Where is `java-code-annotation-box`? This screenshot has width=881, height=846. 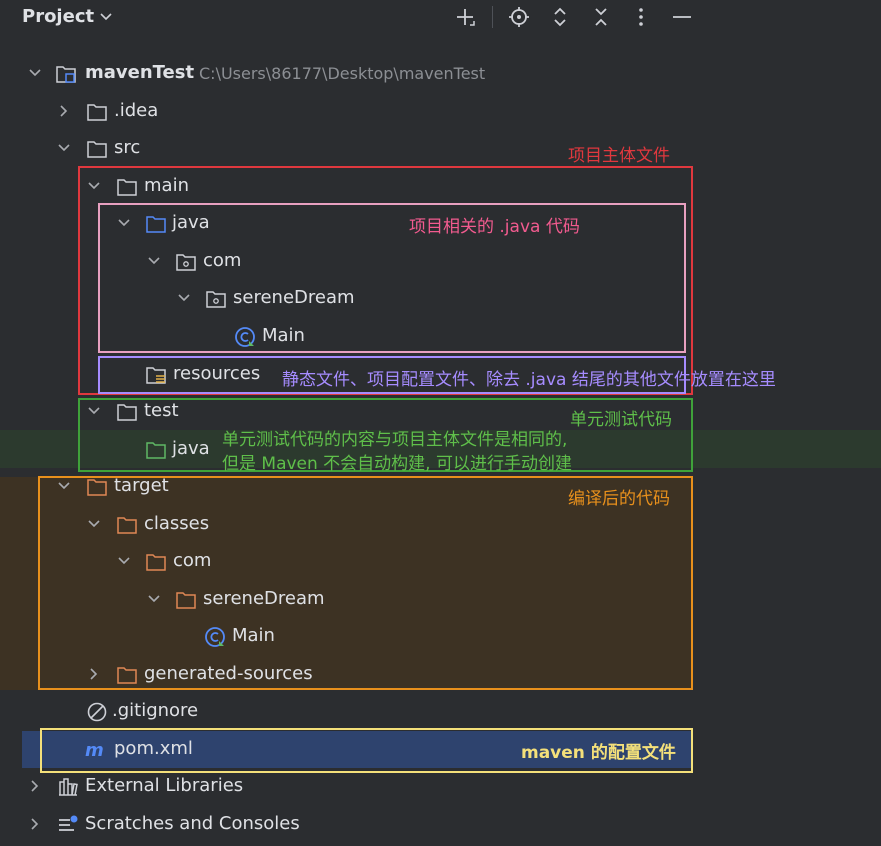
java-code-annotation-box is located at coordinates (392, 278).